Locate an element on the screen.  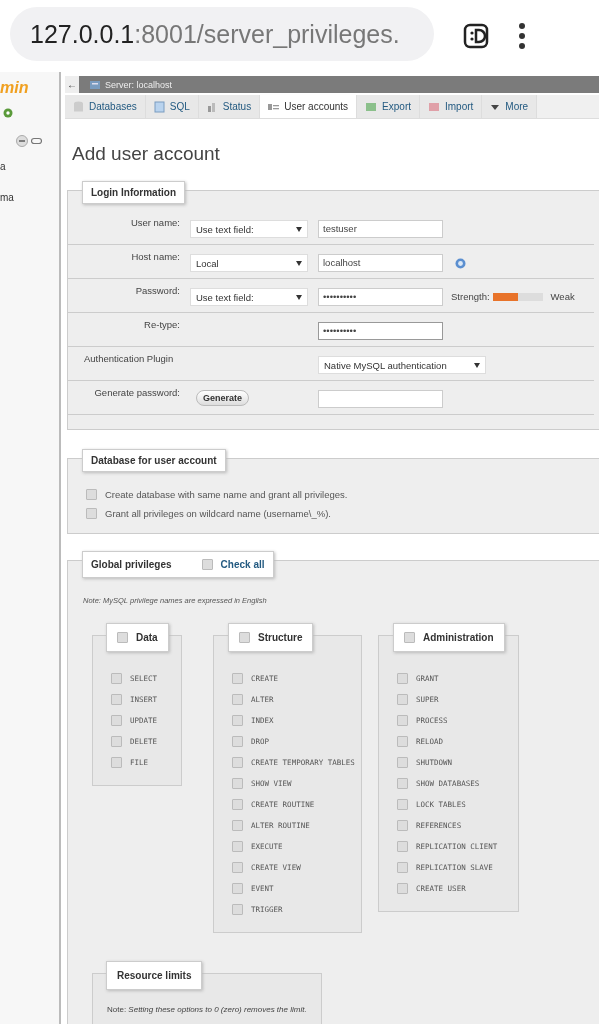
dropdown: Local is located at coordinates (249, 263).